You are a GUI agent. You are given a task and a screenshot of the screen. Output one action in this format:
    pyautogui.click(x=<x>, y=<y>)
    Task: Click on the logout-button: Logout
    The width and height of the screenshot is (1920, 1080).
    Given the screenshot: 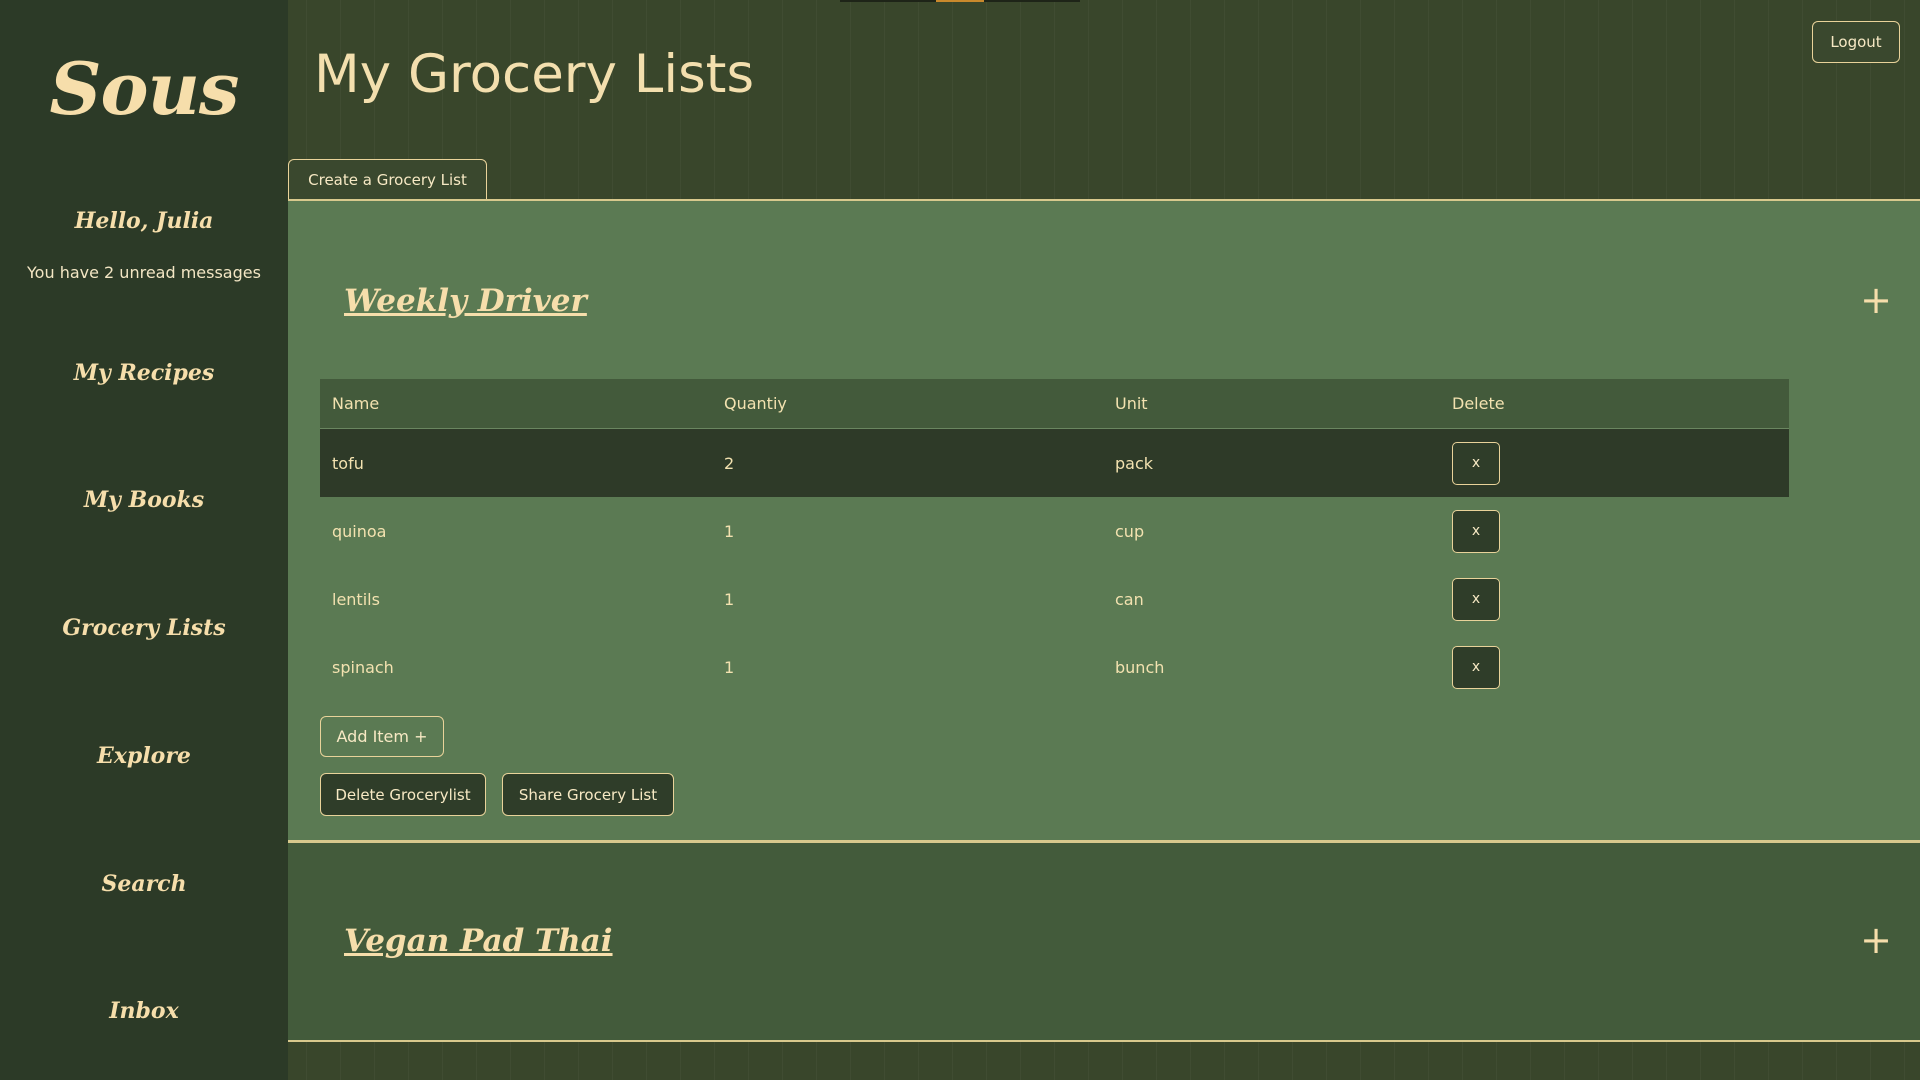 What is the action you would take?
    pyautogui.click(x=1856, y=42)
    